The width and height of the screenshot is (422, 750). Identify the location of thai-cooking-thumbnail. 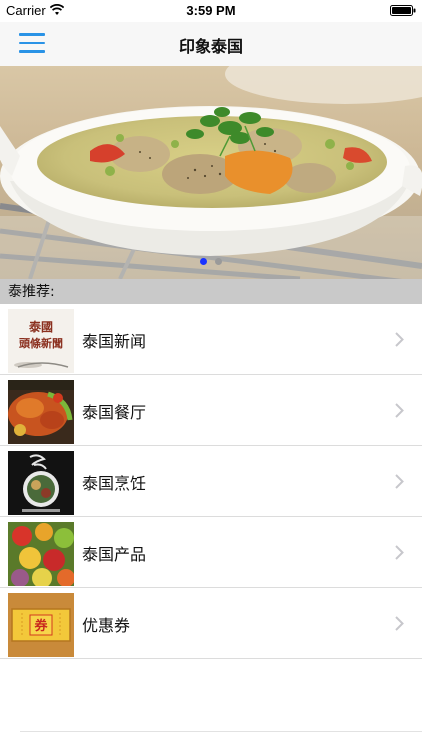
(41, 483).